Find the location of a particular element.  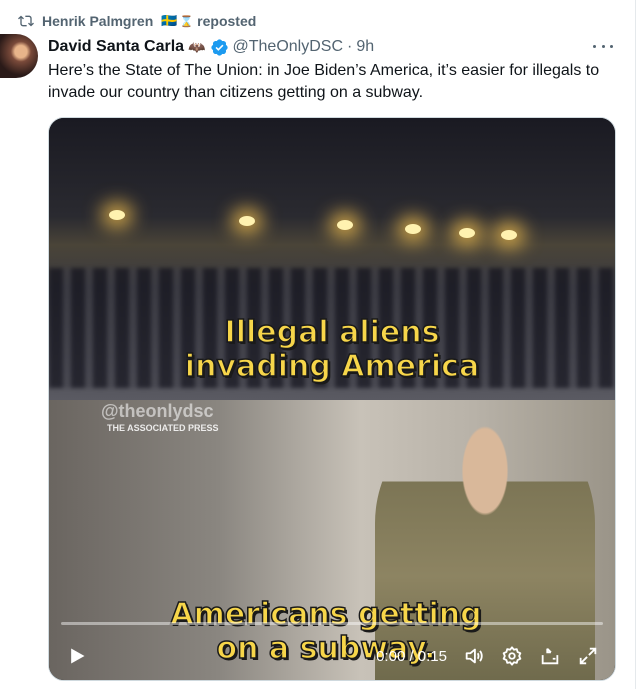

fullscreen-icon is located at coordinates (588, 656).